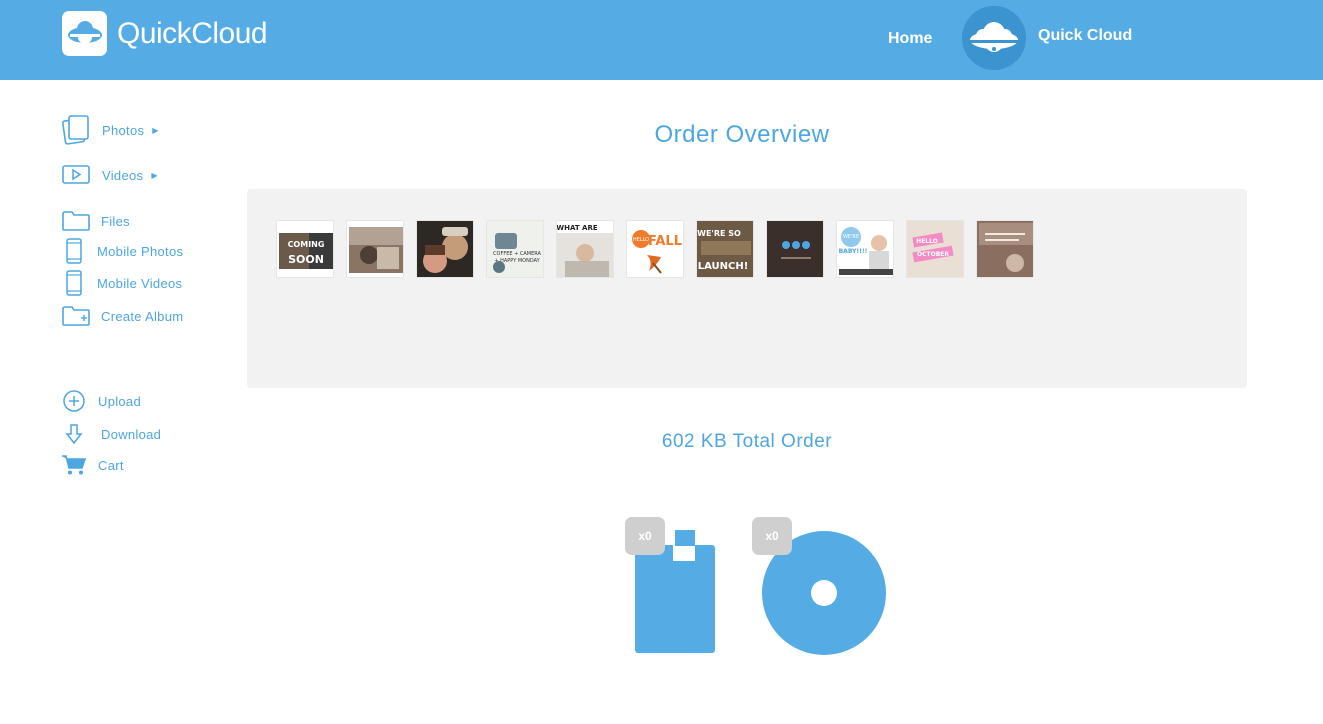  What do you see at coordinates (577, 228) in the screenshot?
I see `thumb-caption: WHAT ARE` at bounding box center [577, 228].